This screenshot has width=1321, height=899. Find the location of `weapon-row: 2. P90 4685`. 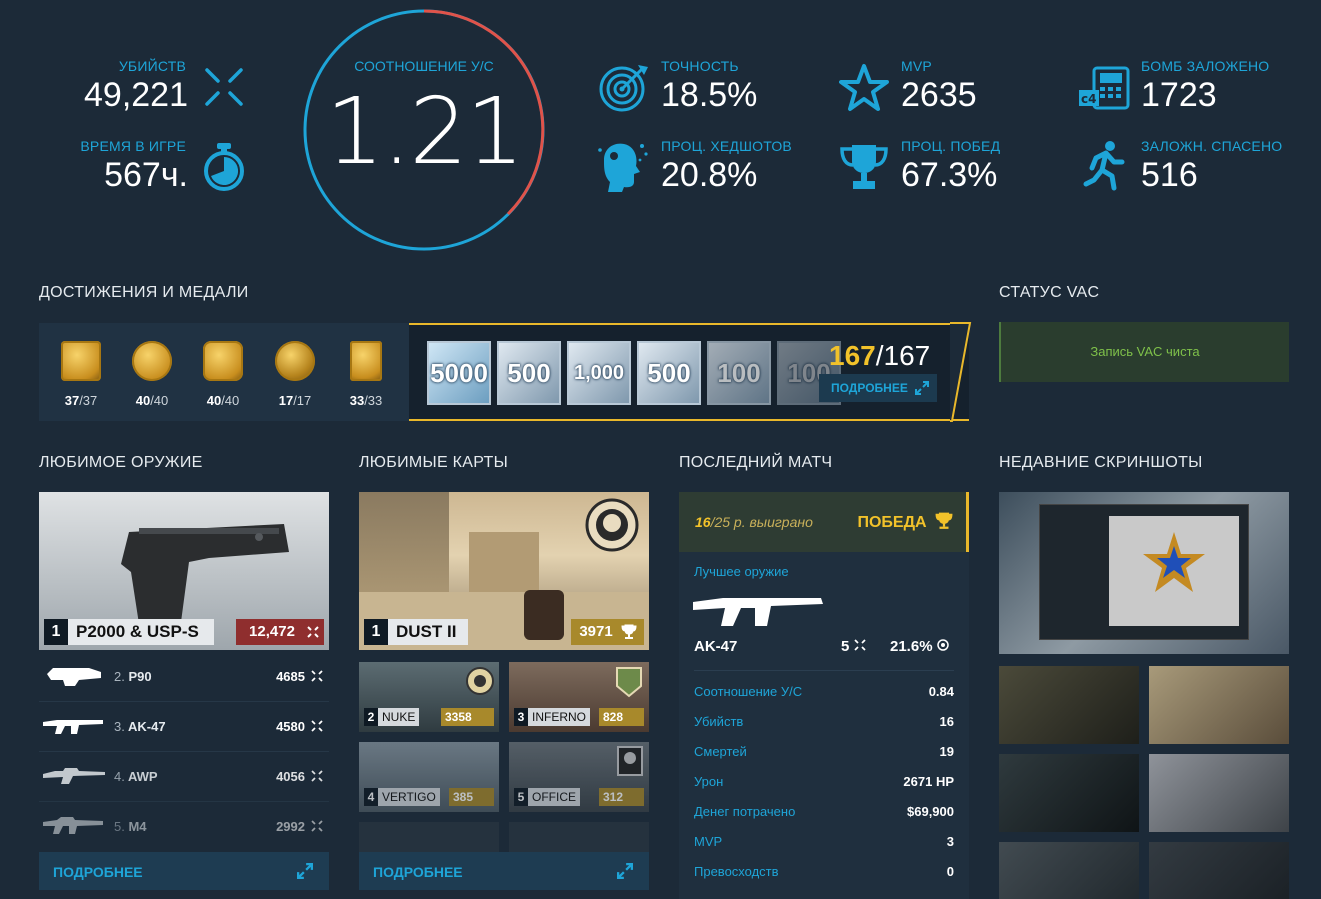

weapon-row: 2. P90 4685 is located at coordinates (184, 677).